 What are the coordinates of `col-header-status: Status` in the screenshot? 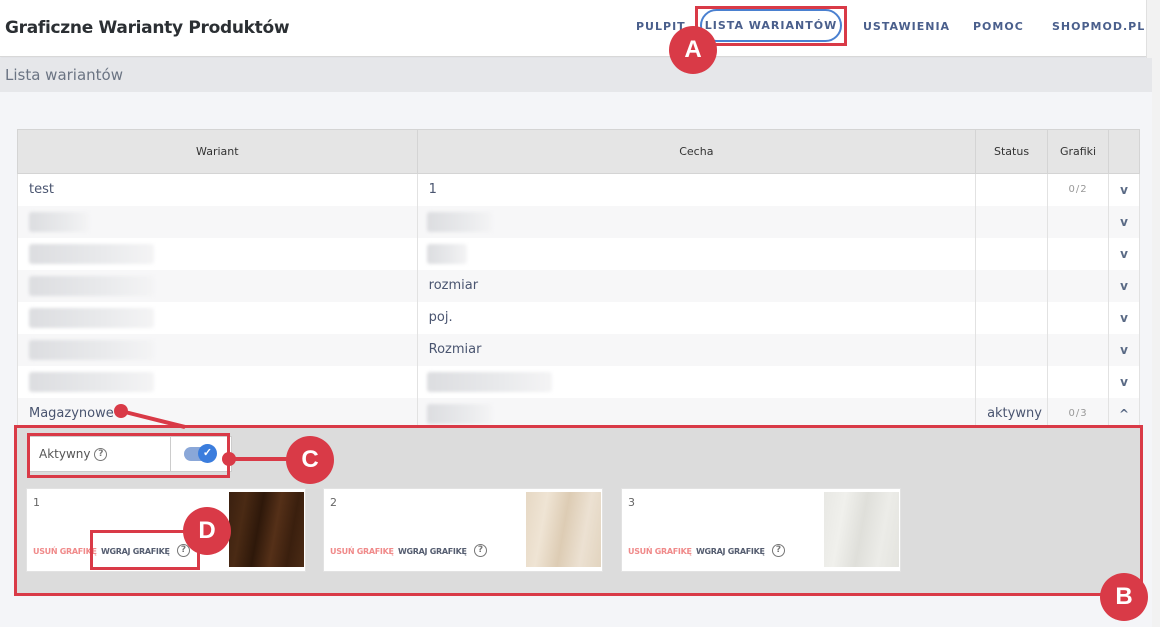 It's located at (1012, 151).